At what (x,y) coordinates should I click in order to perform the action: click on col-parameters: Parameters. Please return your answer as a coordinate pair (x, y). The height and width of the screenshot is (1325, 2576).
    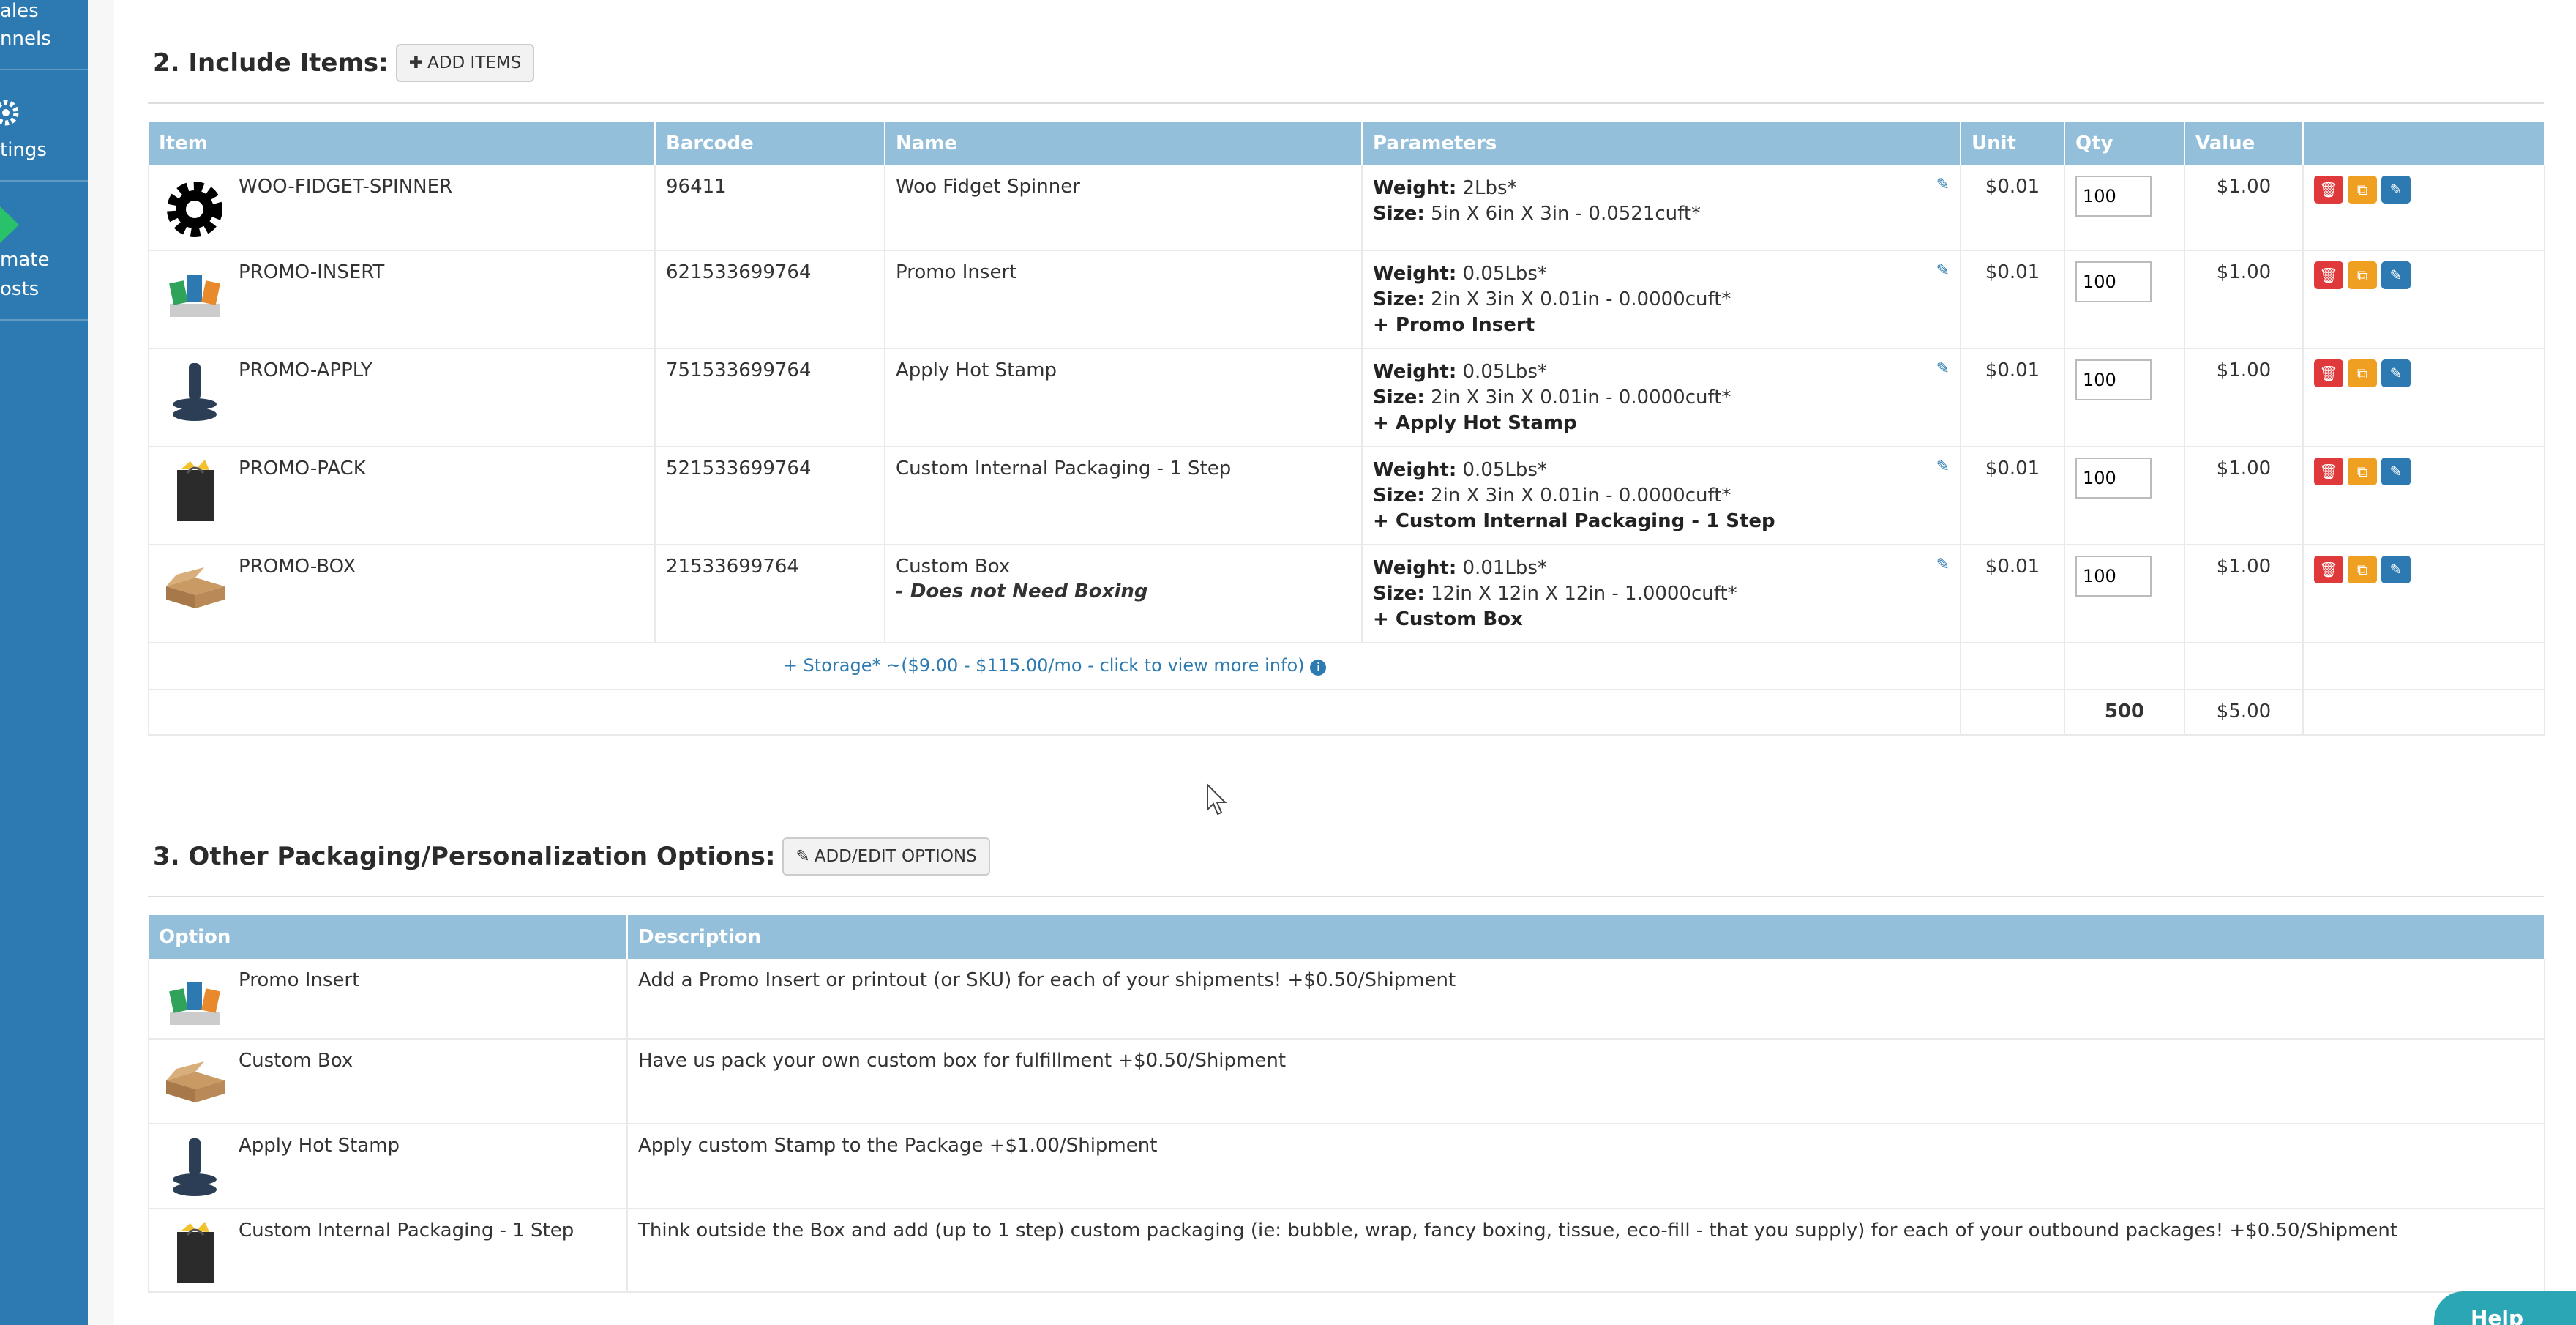
    Looking at the image, I should click on (1661, 143).